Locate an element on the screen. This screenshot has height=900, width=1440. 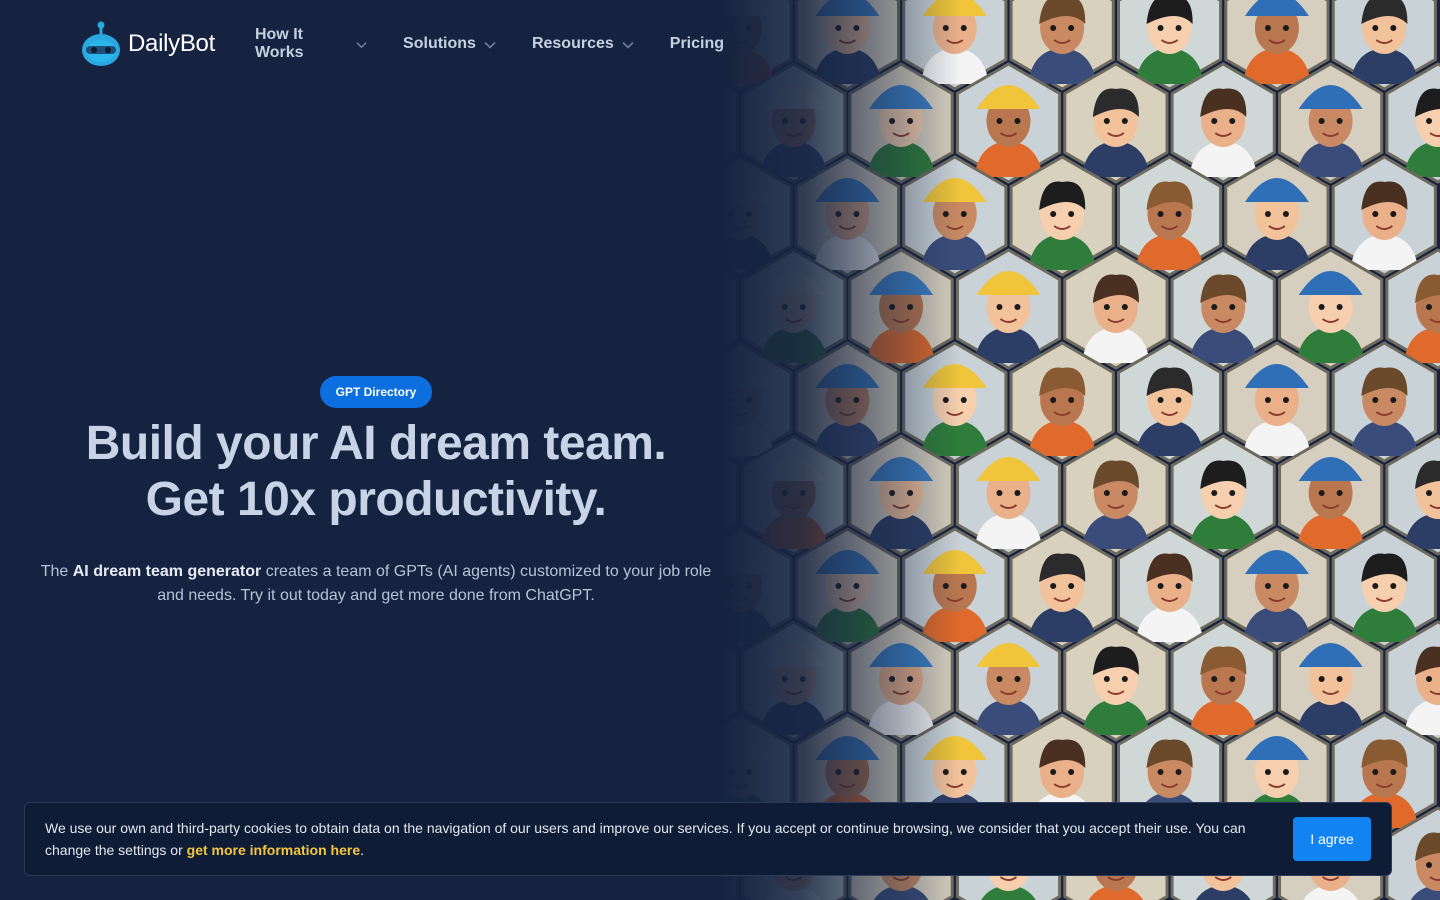
logo-text: DailyBot is located at coordinates (171, 43).